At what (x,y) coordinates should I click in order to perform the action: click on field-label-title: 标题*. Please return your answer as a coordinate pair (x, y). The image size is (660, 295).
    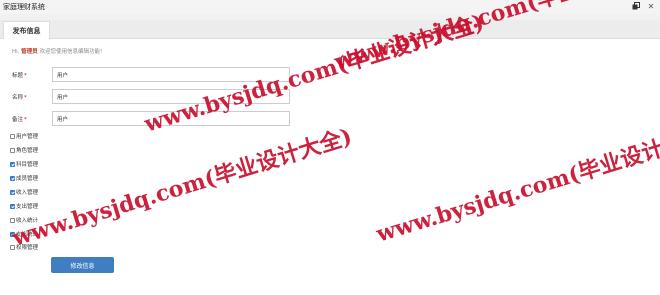
    Looking at the image, I should click on (19, 75).